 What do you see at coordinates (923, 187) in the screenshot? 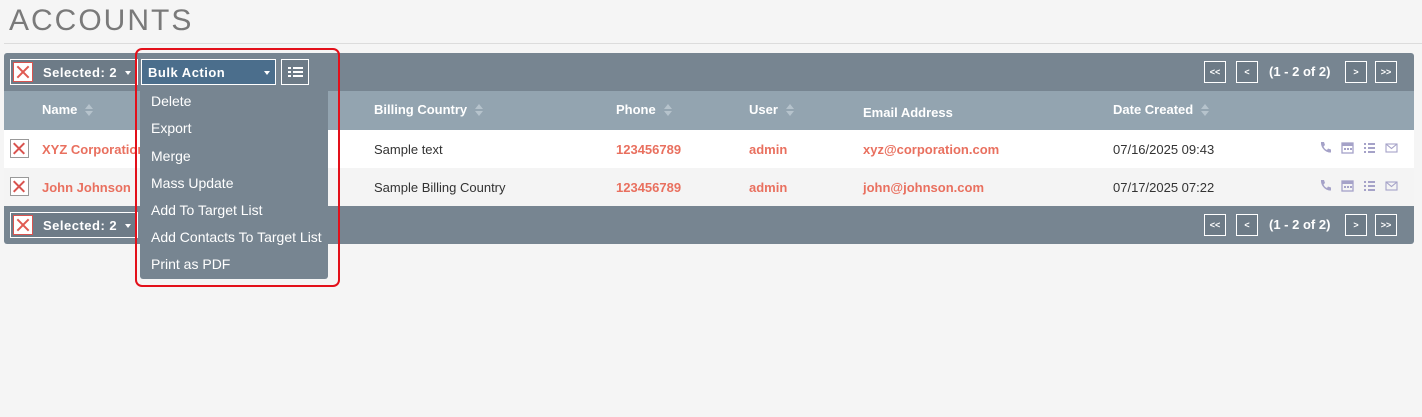
I see `email-link: john@johnson.com` at bounding box center [923, 187].